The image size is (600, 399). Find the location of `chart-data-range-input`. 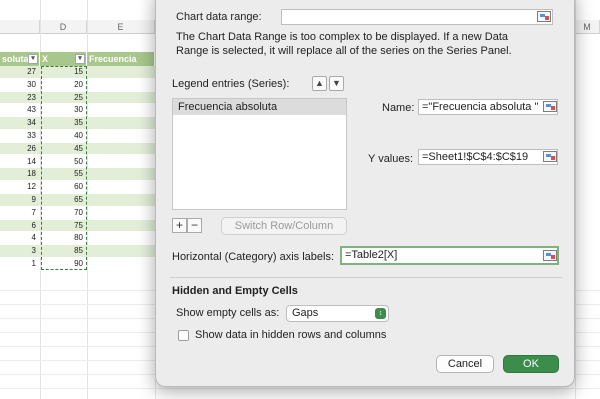

chart-data-range-input is located at coordinates (417, 17).